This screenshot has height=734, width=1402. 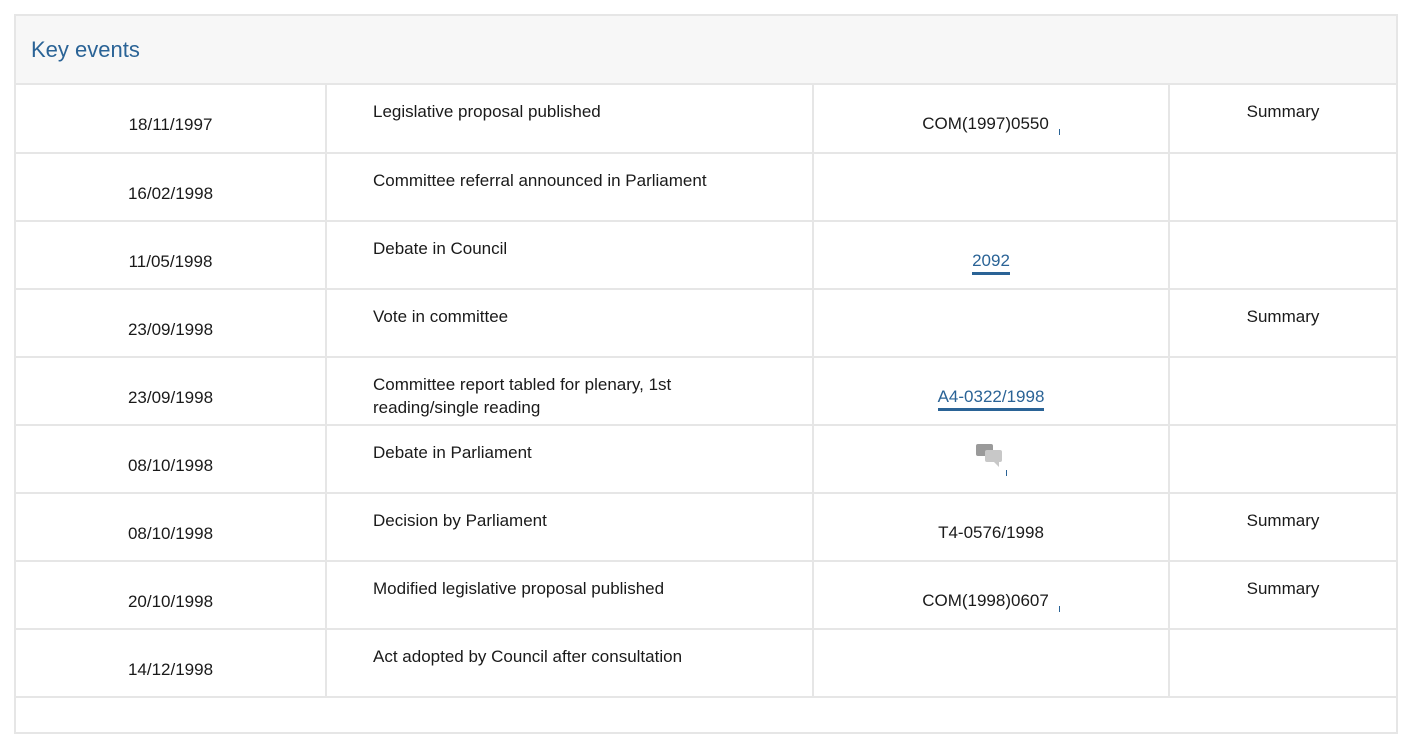 What do you see at coordinates (985, 123) in the screenshot?
I see `document-reference: COM(1997)0550` at bounding box center [985, 123].